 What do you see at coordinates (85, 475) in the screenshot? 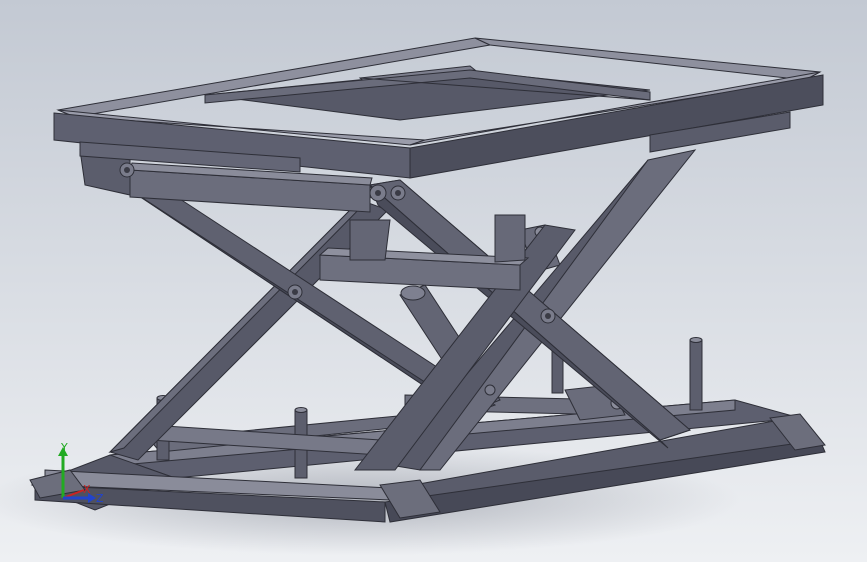
I see `coordinate-triad: Y X Z` at bounding box center [85, 475].